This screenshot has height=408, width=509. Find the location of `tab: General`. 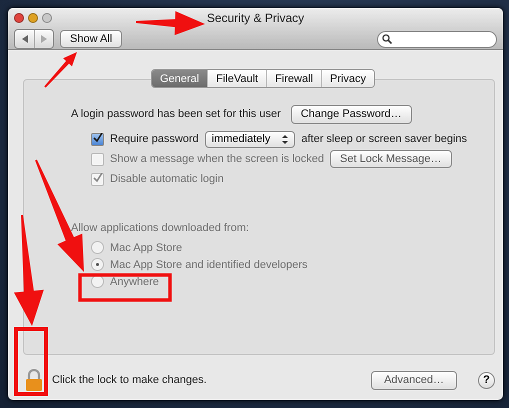

tab: General is located at coordinates (180, 78).